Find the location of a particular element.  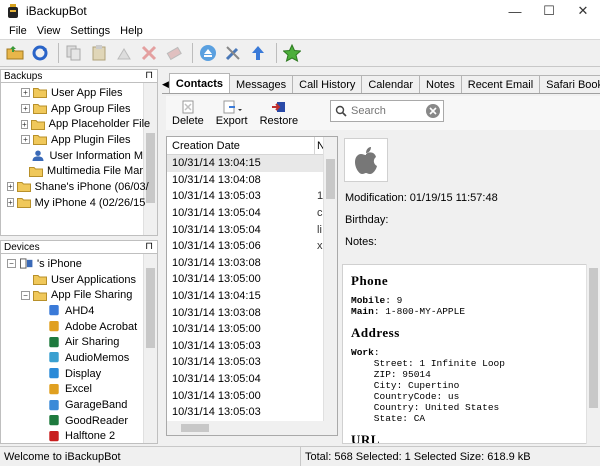

copy-icon is located at coordinates (74, 53).